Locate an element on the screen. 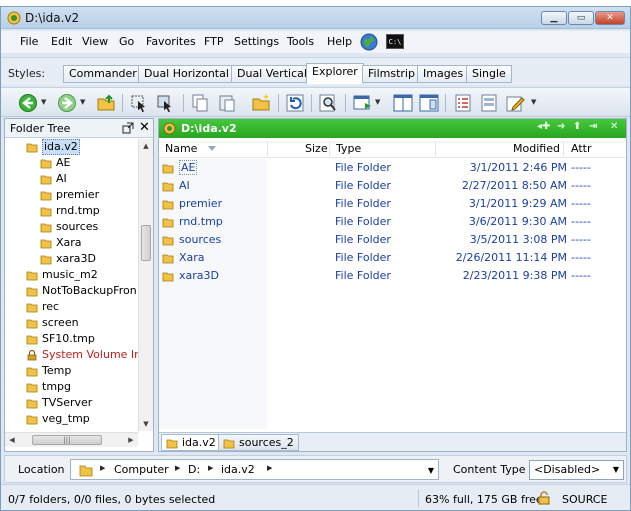  view-dropdown-icon: ▼ is located at coordinates (377, 102).